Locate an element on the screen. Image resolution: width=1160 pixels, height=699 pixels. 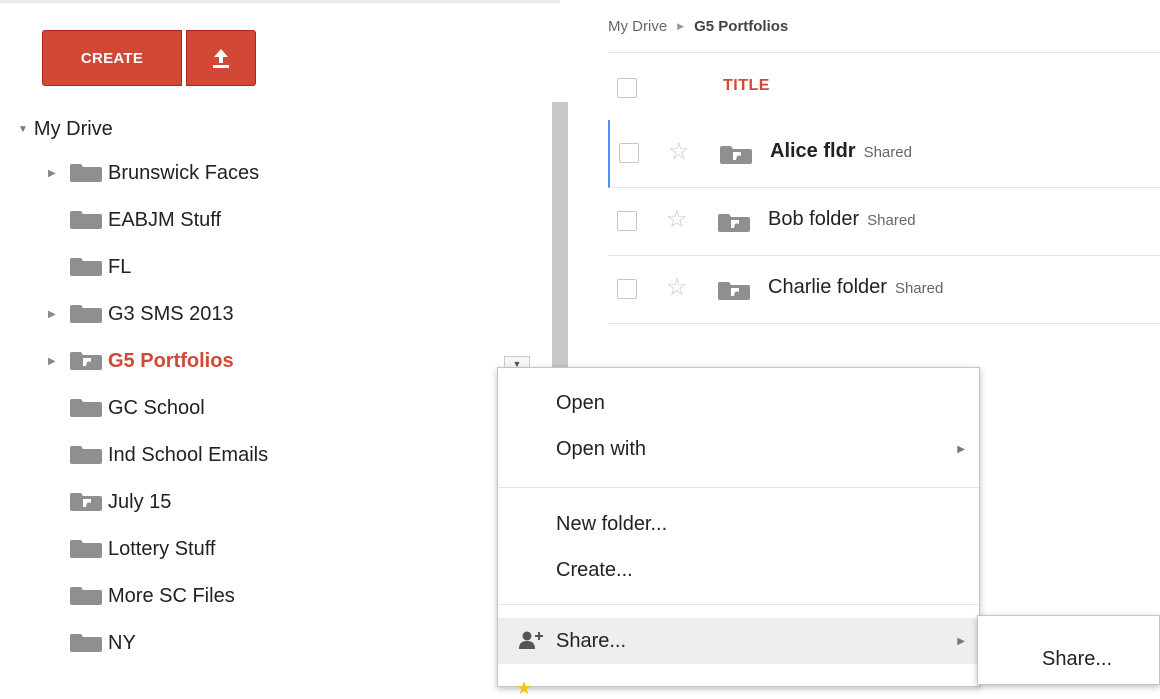
folder-tree-item-label: July 15 is located at coordinates (140, 501).